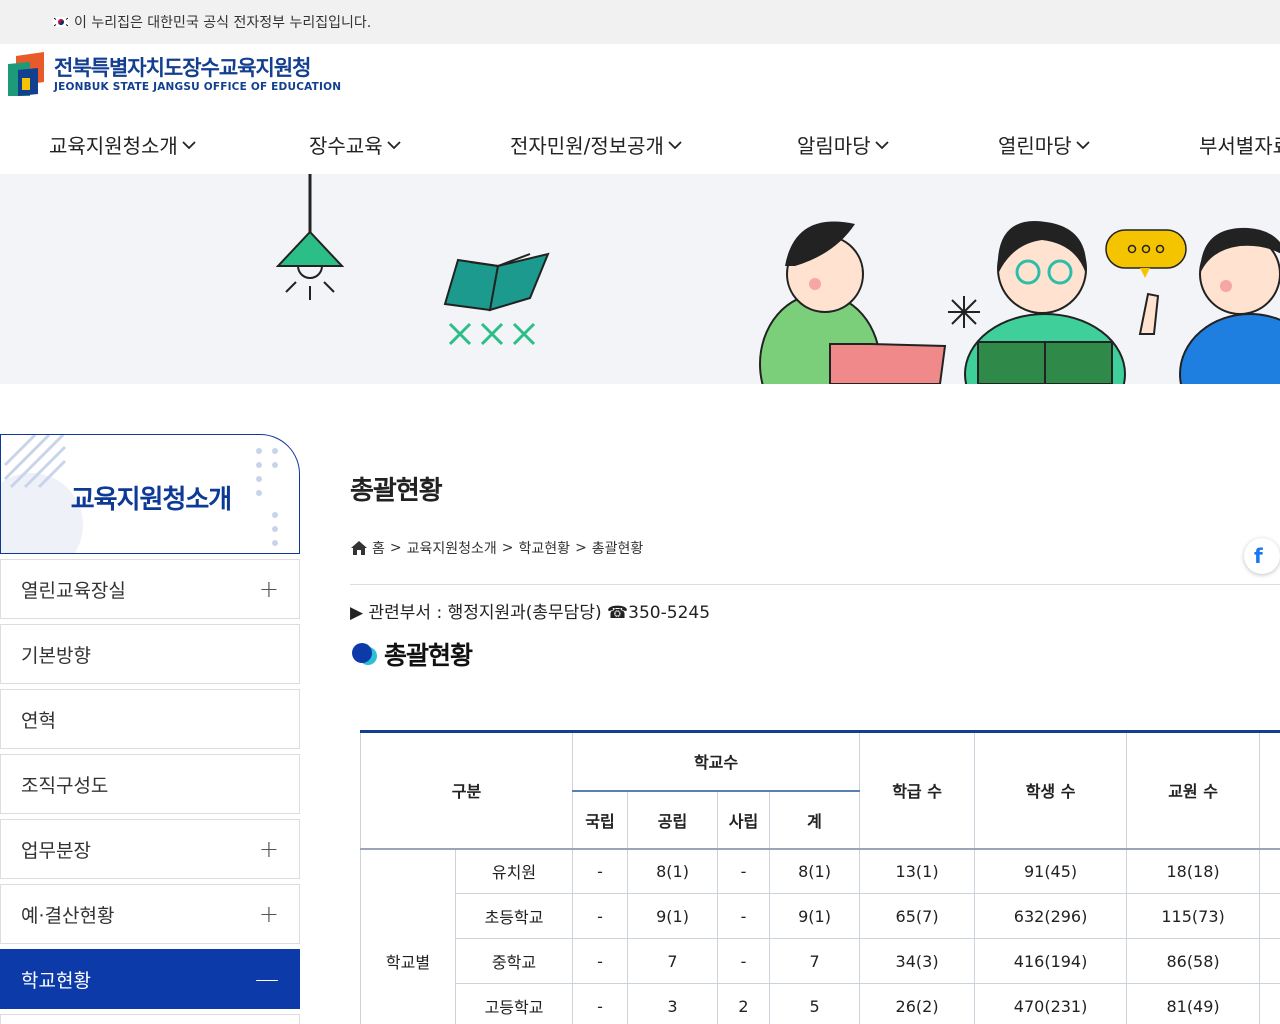  What do you see at coordinates (514, 961) in the screenshot?
I see `cell-type: 중학교` at bounding box center [514, 961].